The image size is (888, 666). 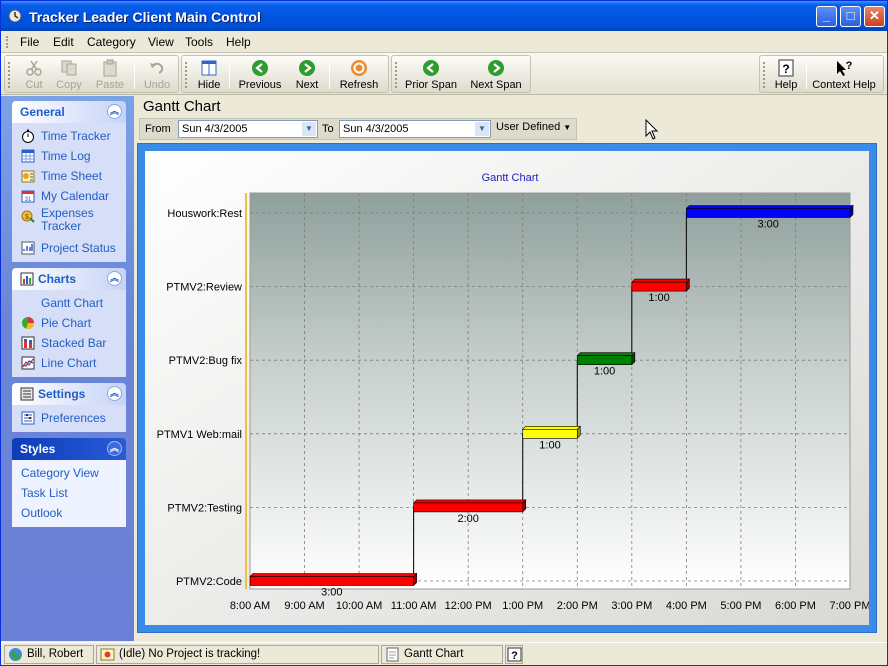 I want to click on x-tick-label: 12:00 PM, so click(x=468, y=606).